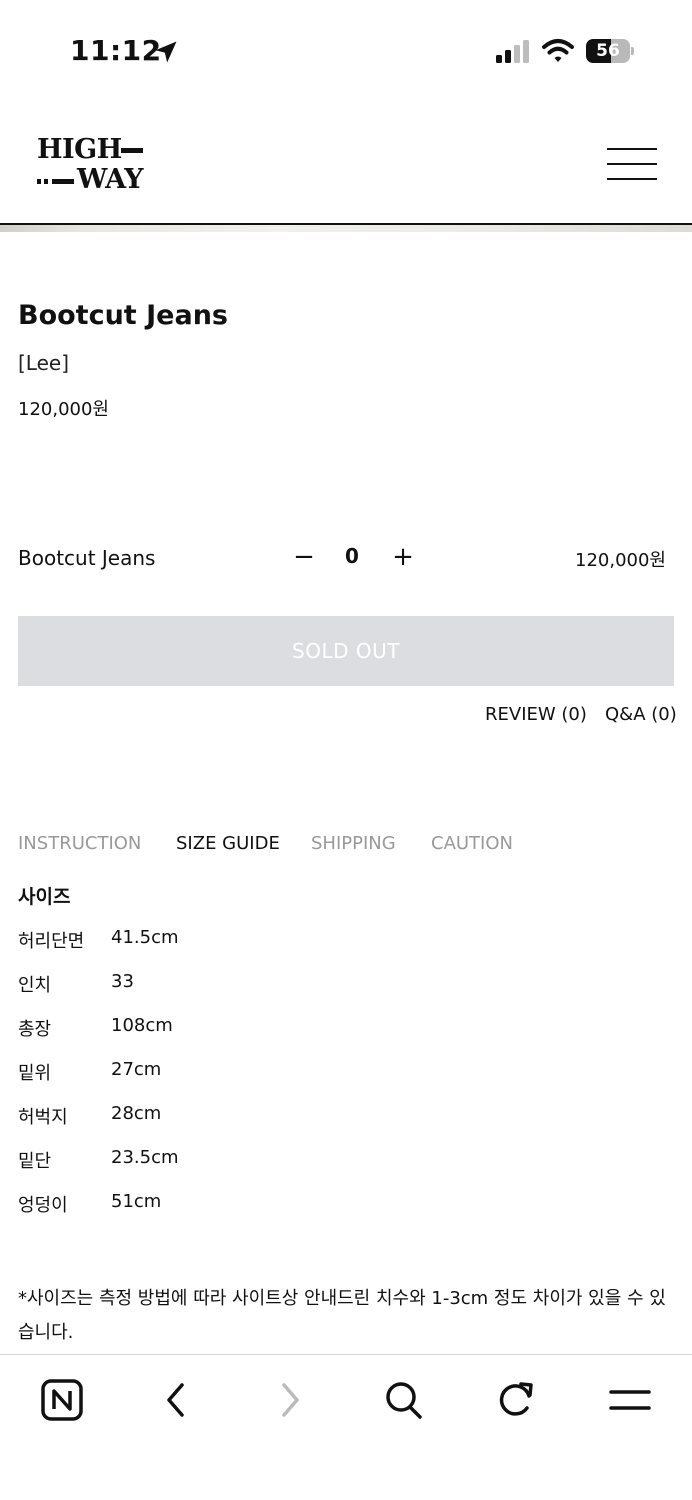 This screenshot has width=692, height=1500. What do you see at coordinates (142, 1025) in the screenshot?
I see `size-value: 108cm` at bounding box center [142, 1025].